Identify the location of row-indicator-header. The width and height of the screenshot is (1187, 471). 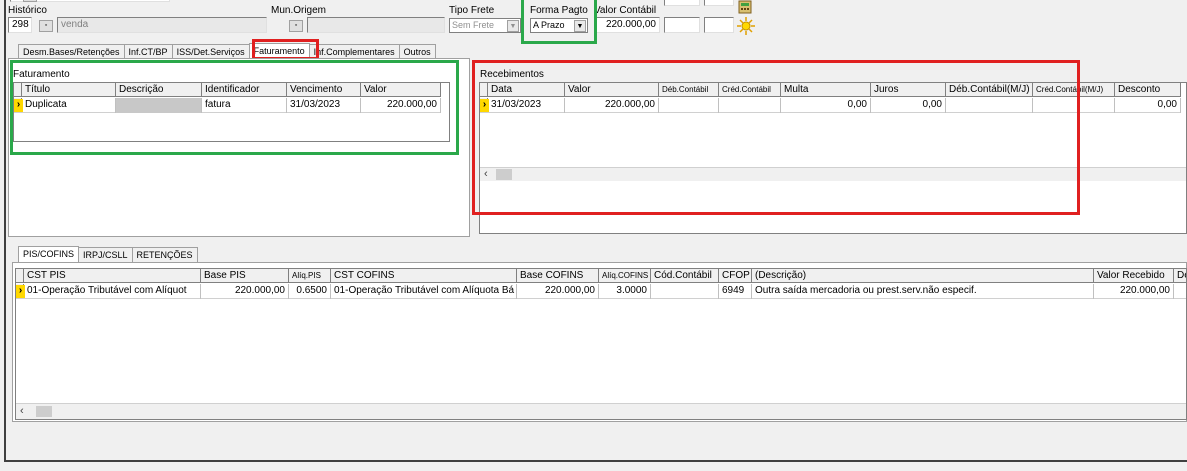
(20, 275).